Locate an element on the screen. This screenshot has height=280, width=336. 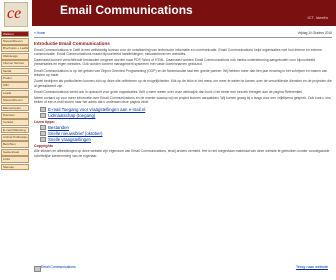
sidebar-item-archief: Archief Publicaties is located at coordinates (15, 137).